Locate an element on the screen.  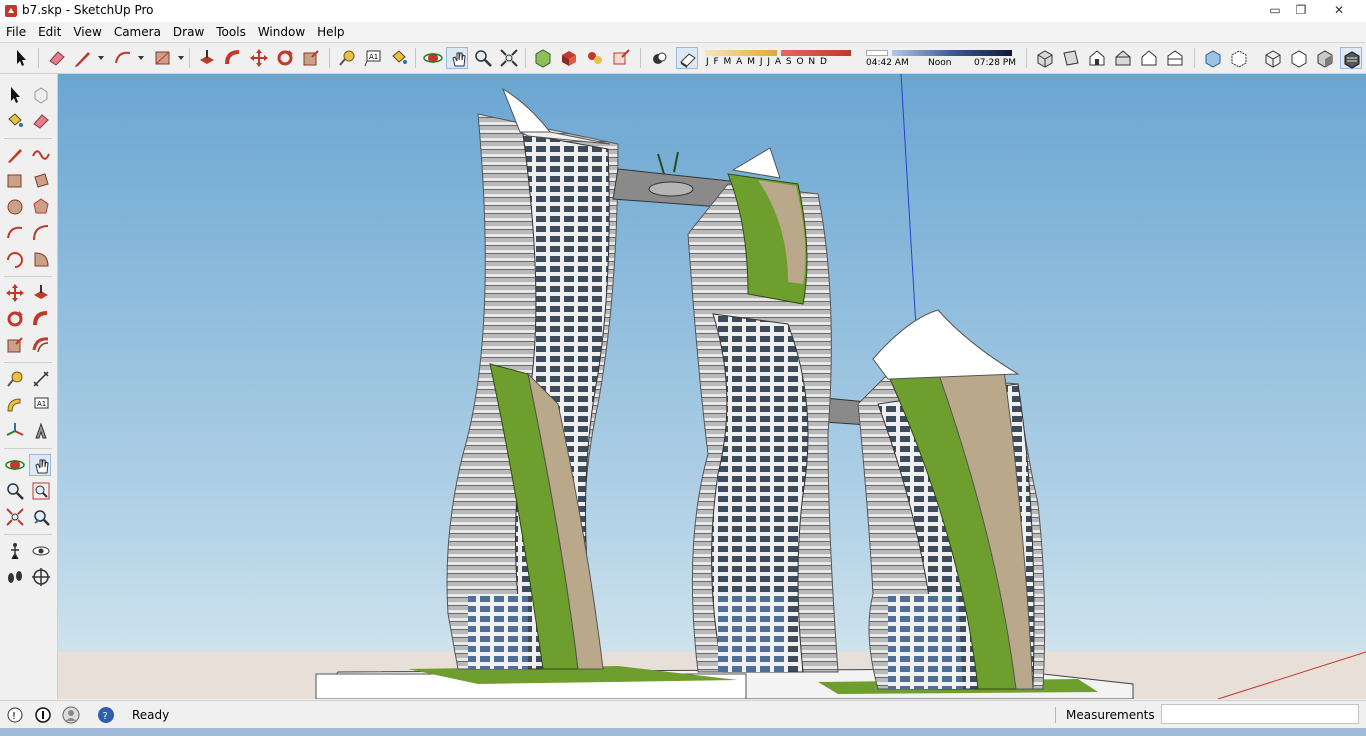
pie-icon is located at coordinates (41, 259).